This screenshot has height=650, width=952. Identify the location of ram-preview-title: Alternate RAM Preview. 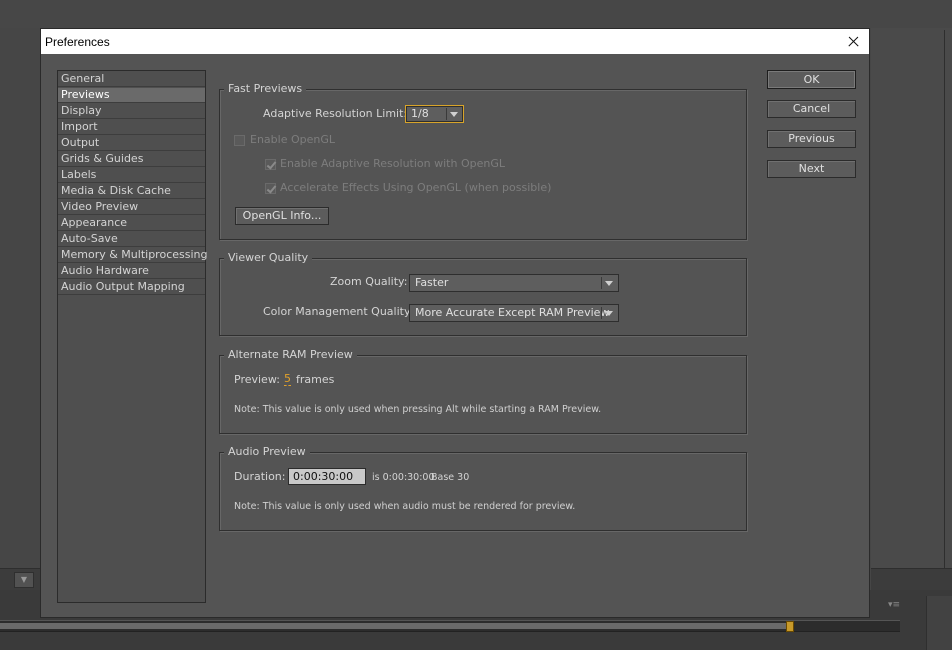
(290, 354).